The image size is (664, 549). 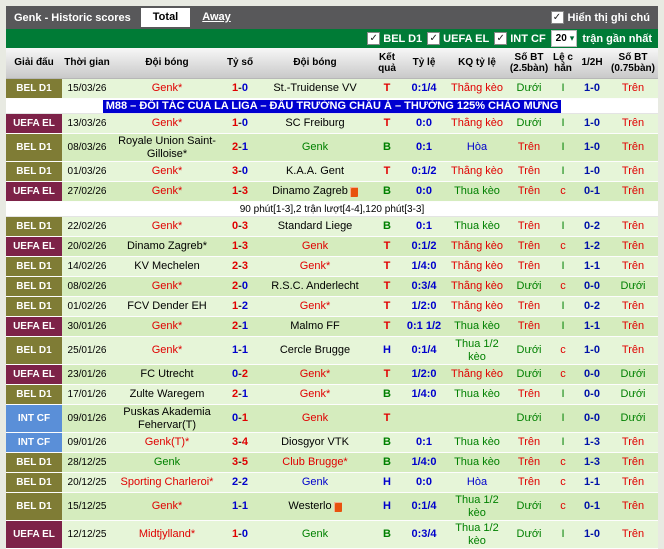 I want to click on away-team-cell: Malmo FF, so click(x=315, y=326).